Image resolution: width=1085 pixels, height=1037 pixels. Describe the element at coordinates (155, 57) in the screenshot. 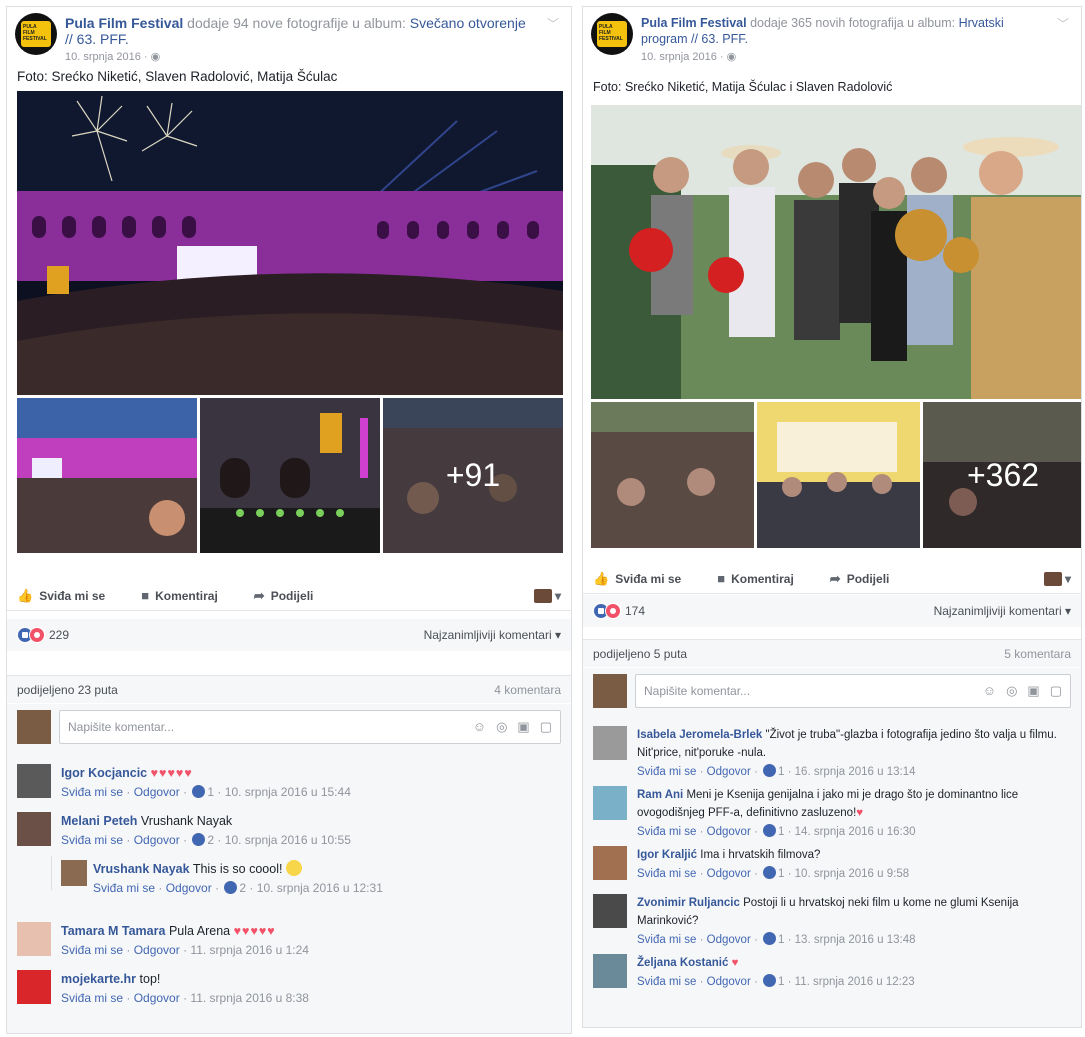

I see `globe-icon: ◉` at that location.